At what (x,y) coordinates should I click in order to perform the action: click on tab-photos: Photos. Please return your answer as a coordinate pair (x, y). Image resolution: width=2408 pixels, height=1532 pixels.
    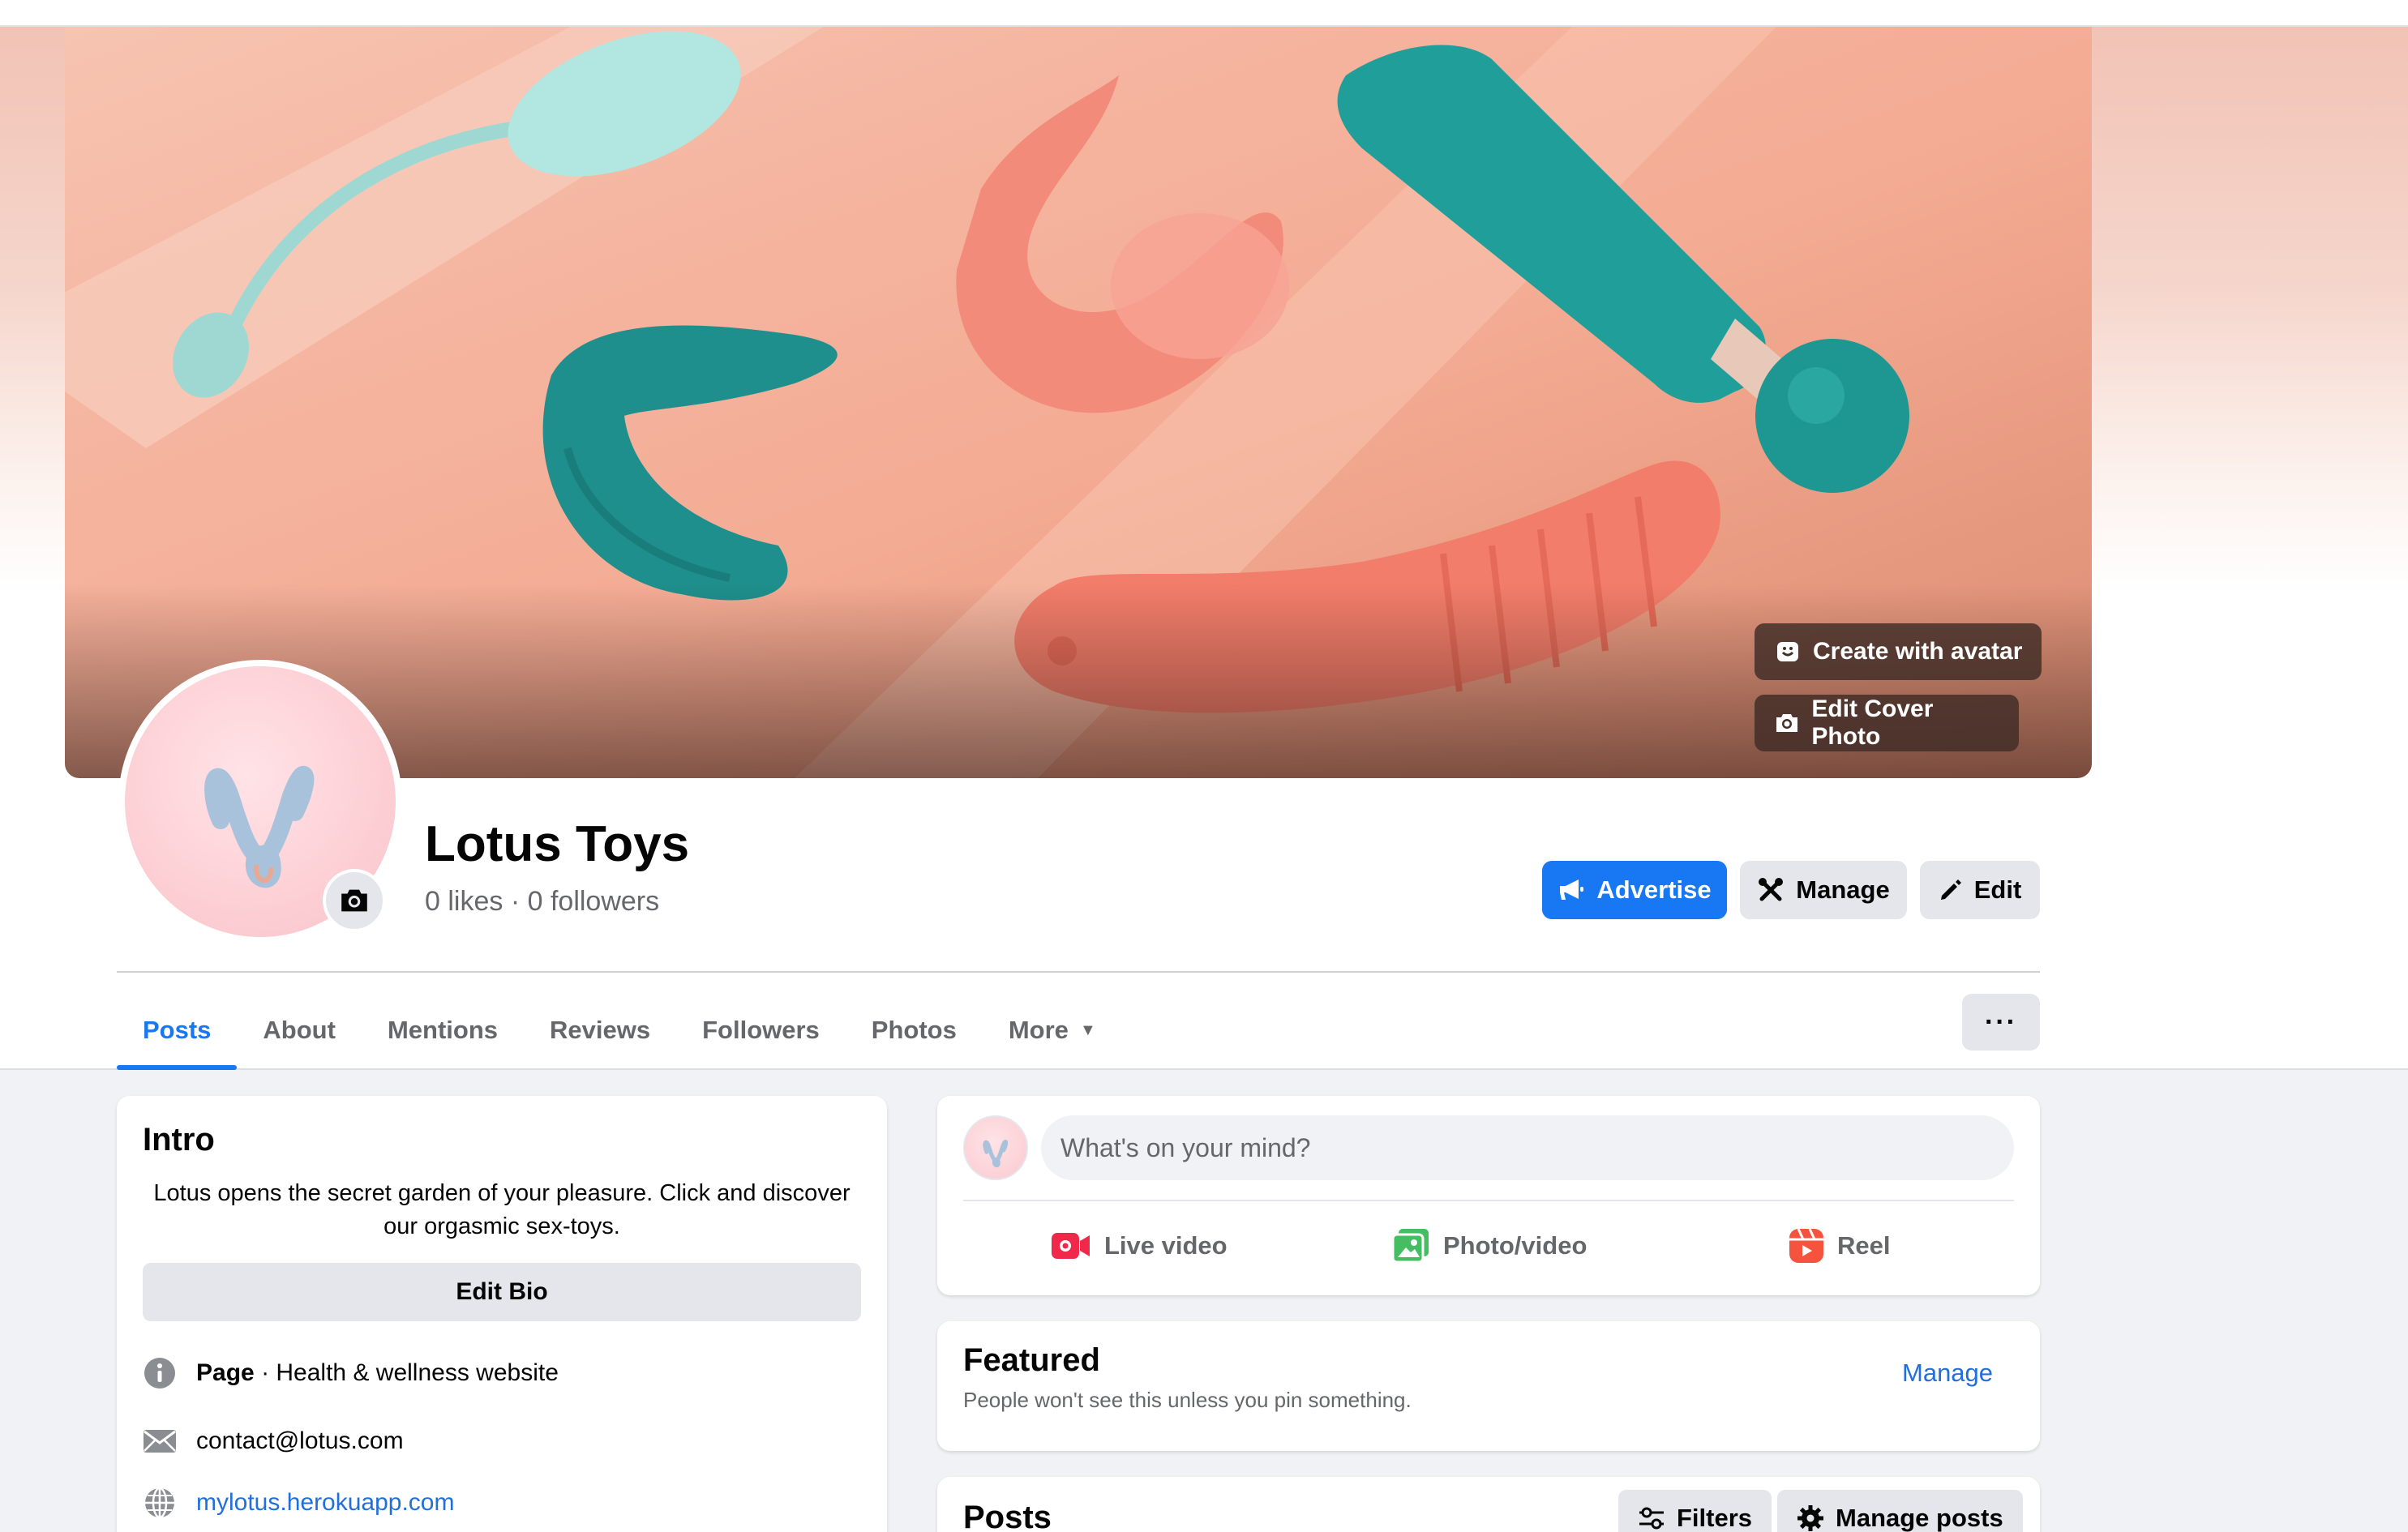
    Looking at the image, I should click on (914, 1031).